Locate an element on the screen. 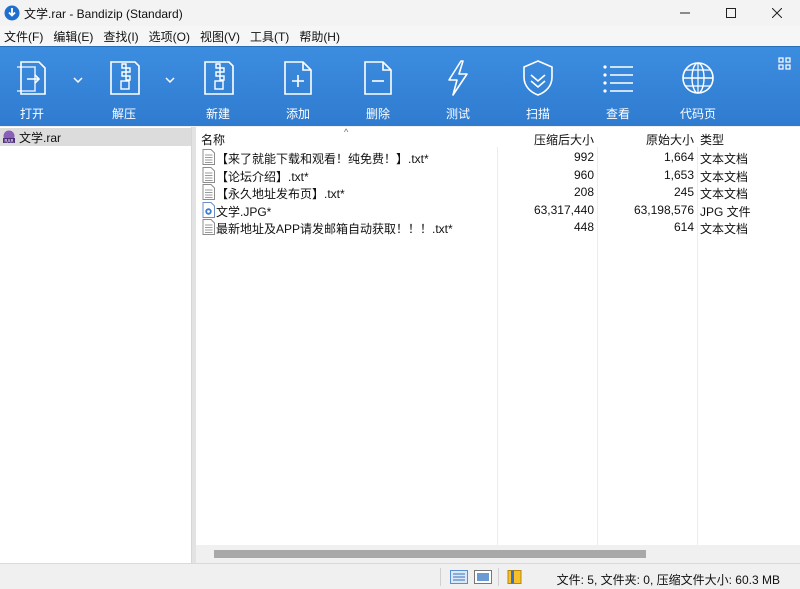 The width and height of the screenshot is (800, 589). open-label: 打开 is located at coordinates (31, 114).